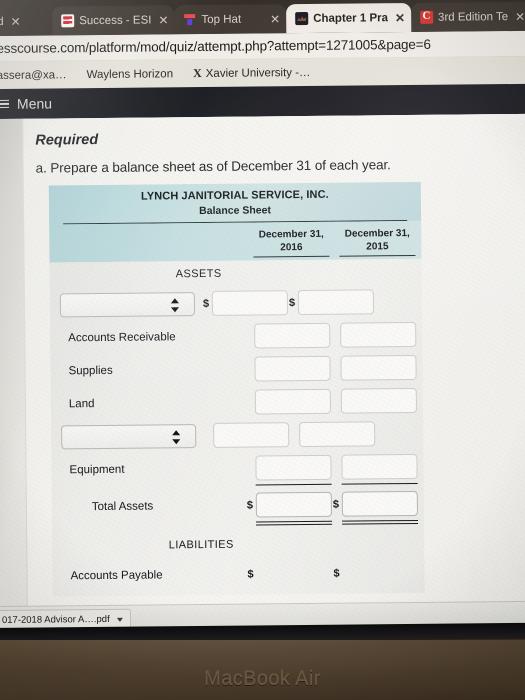 The height and width of the screenshot is (700, 525). What do you see at coordinates (221, 19) in the screenshot?
I see `browser-tab-title: Top Hat` at bounding box center [221, 19].